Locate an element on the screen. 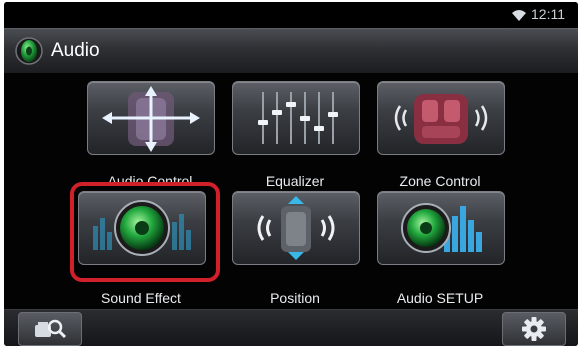 This screenshot has width=582, height=350. status-bar: 12:11 is located at coordinates (291, 15).